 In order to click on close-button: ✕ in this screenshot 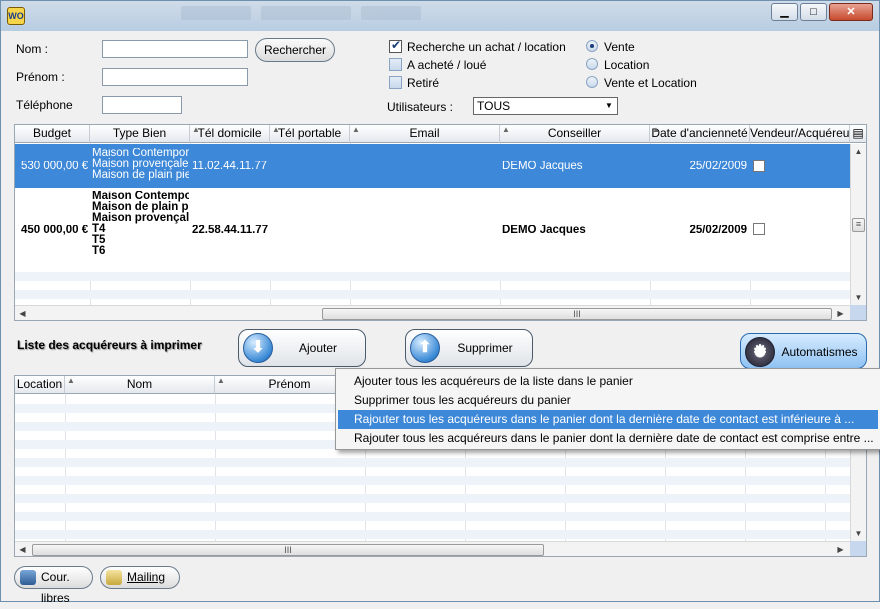, I will do `click(851, 12)`.